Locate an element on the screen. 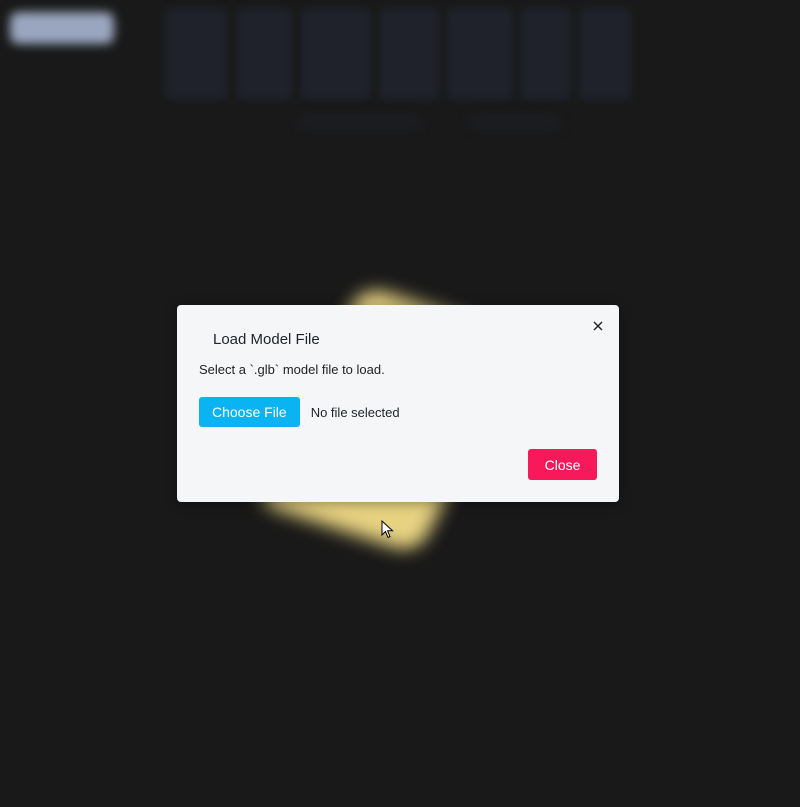 This screenshot has height=807, width=800. file-status-text: No file selected is located at coordinates (355, 412).